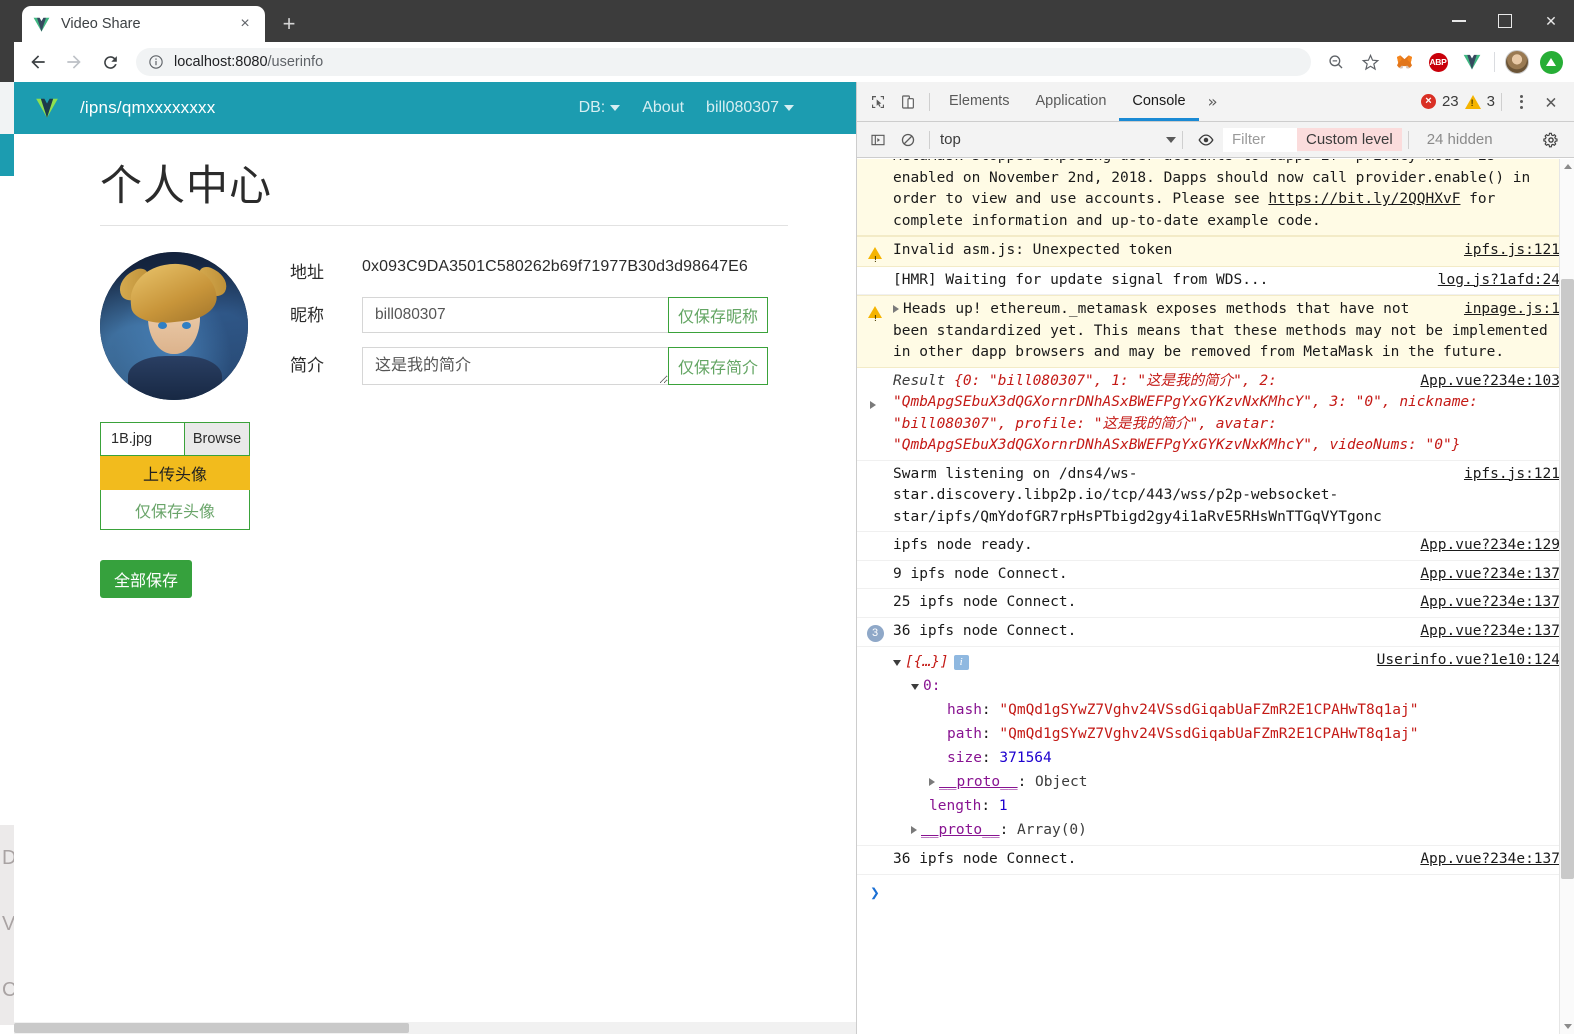 The image size is (1574, 1034). What do you see at coordinates (1521, 101) in the screenshot?
I see `more-options-icon` at bounding box center [1521, 101].